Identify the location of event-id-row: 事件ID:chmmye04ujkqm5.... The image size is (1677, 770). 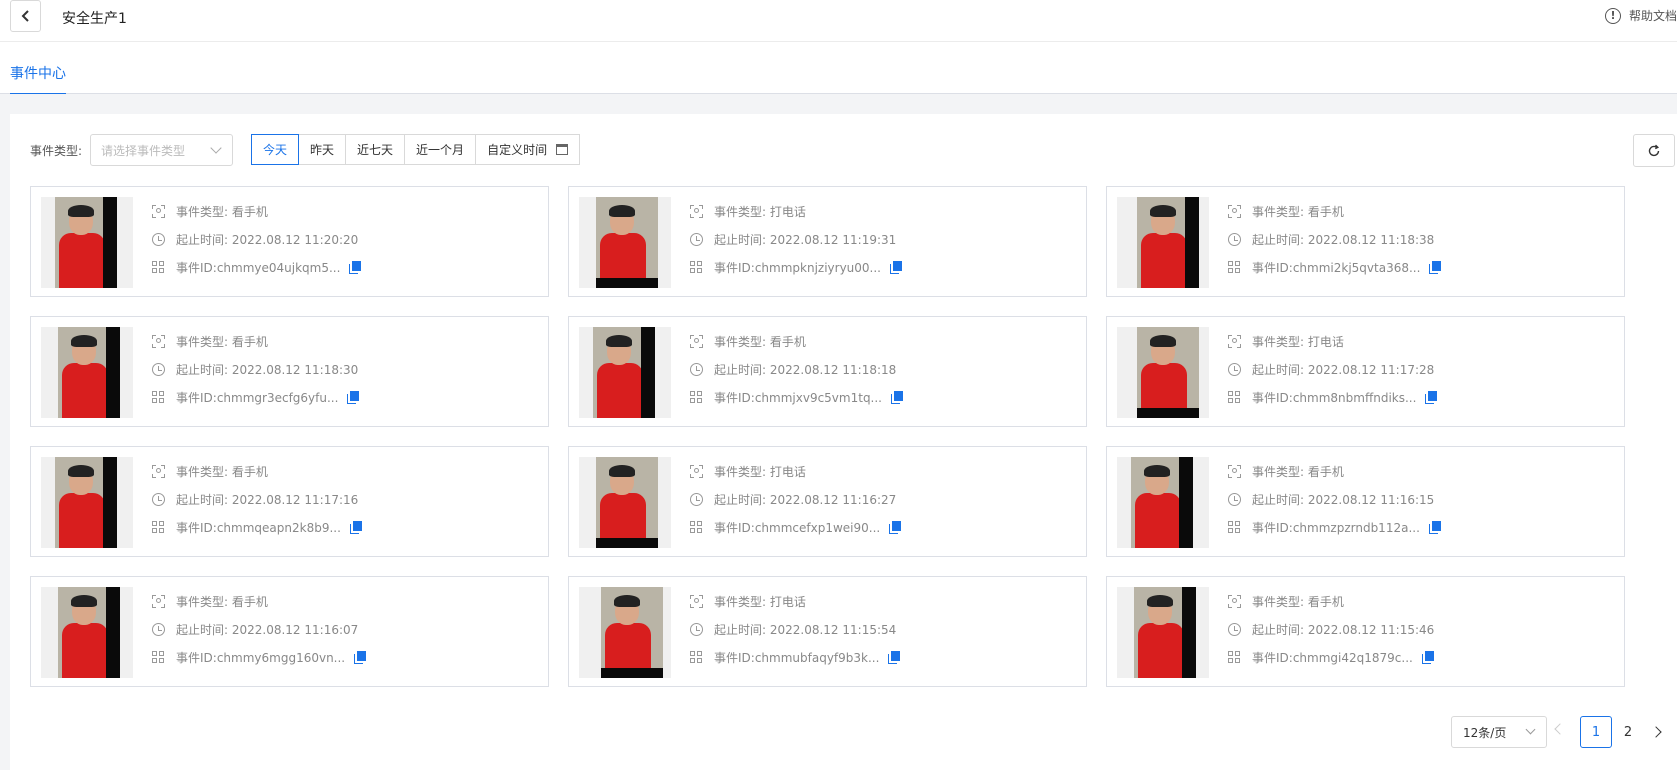
(256, 267).